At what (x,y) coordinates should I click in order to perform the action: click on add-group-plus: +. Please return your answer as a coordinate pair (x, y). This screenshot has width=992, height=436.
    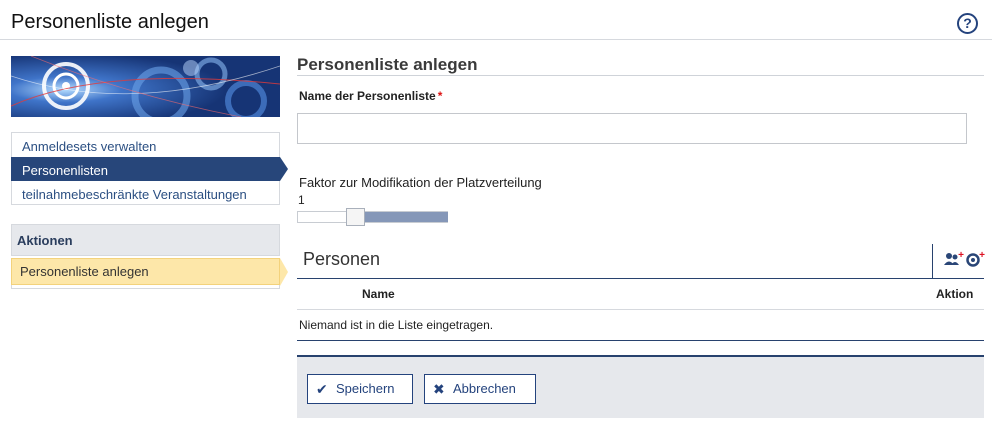
    Looking at the image, I should click on (982, 255).